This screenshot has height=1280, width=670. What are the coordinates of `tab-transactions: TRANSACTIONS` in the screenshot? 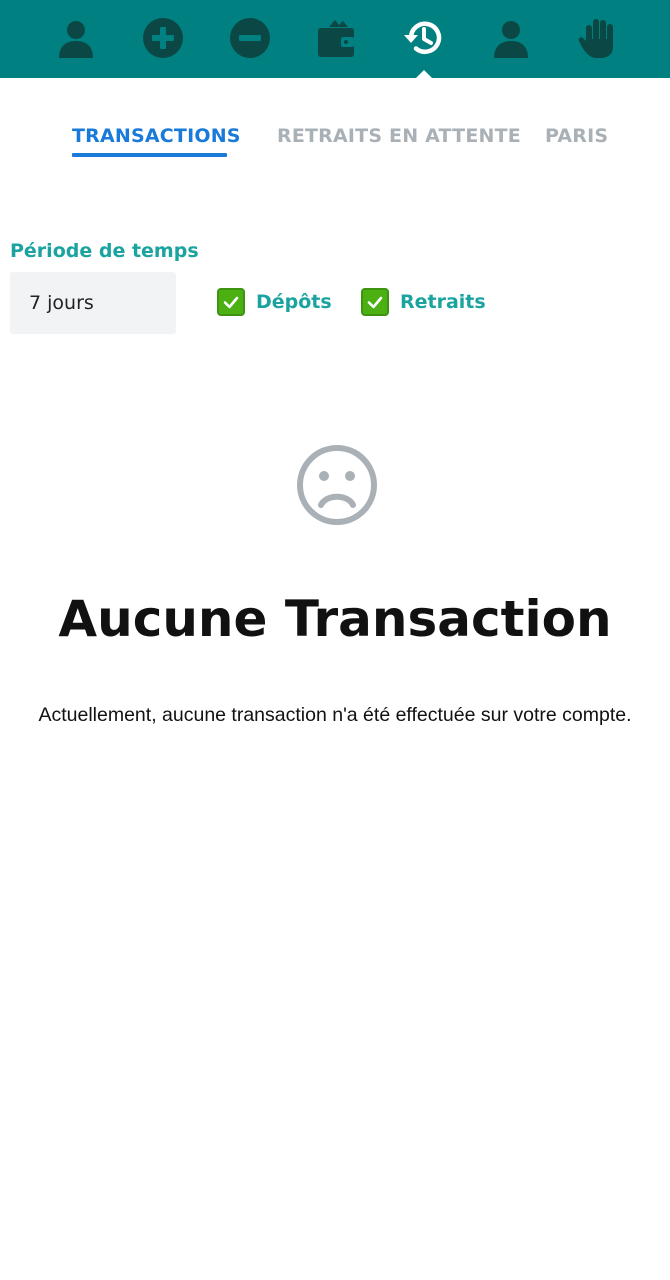 It's located at (156, 136).